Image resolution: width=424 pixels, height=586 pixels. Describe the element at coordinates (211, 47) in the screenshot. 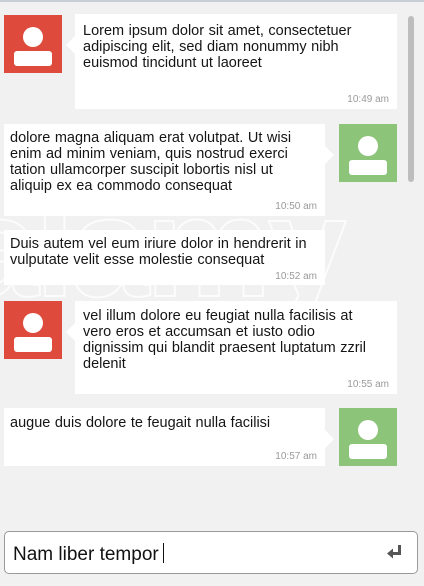

I see `message-line: adipiscing elit, sed diam nonummy nibh` at that location.